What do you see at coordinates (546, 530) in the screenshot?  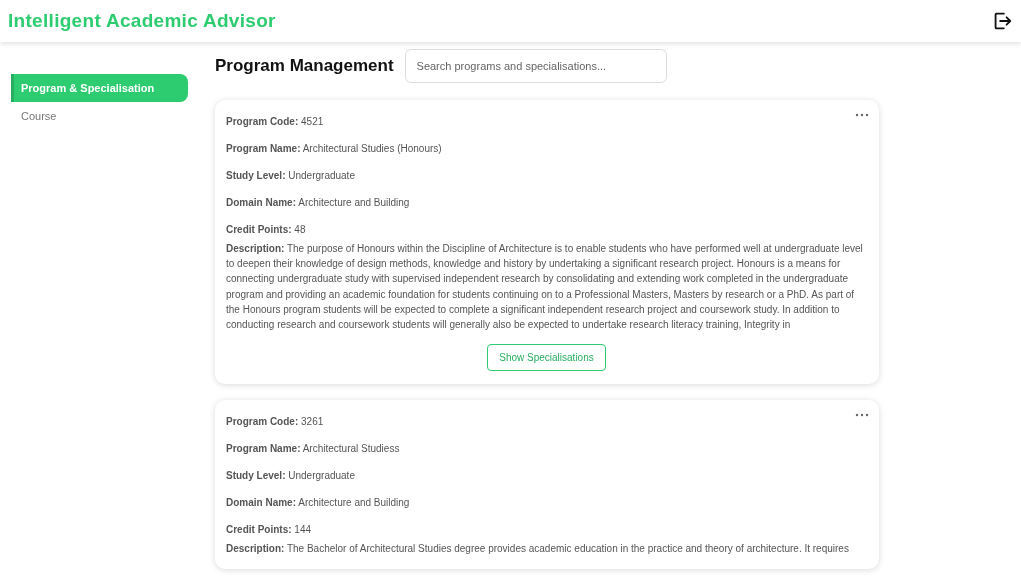 I see `program-field: Credit Points: 144` at bounding box center [546, 530].